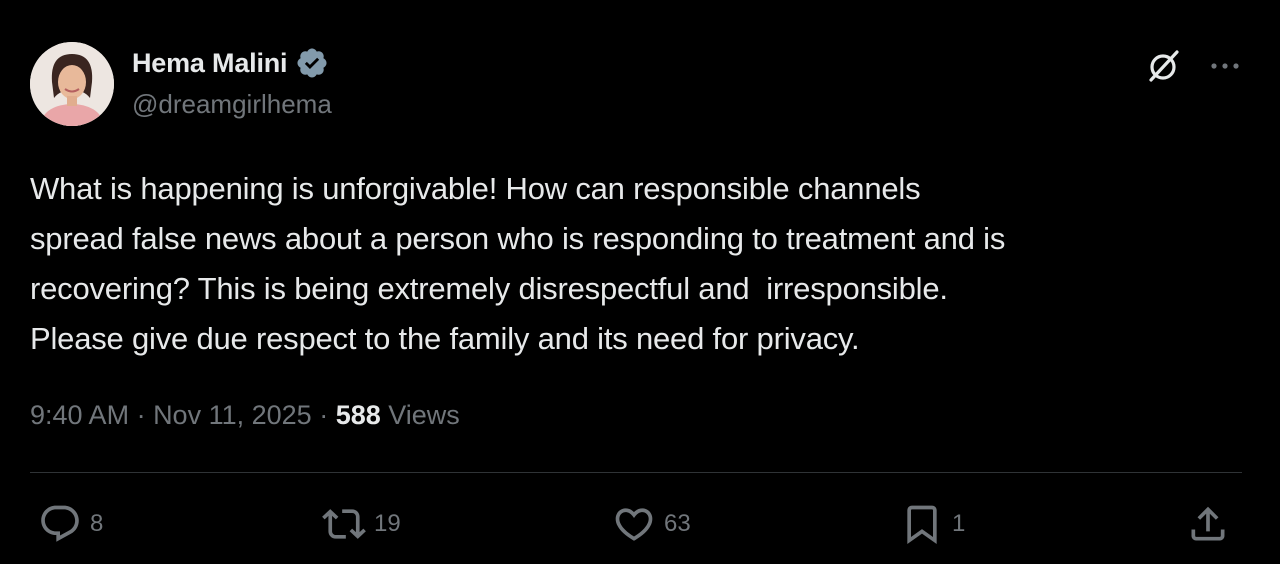 The image size is (1280, 564). Describe the element at coordinates (79, 415) in the screenshot. I see `tweet-time: 9:40 AM` at that location.